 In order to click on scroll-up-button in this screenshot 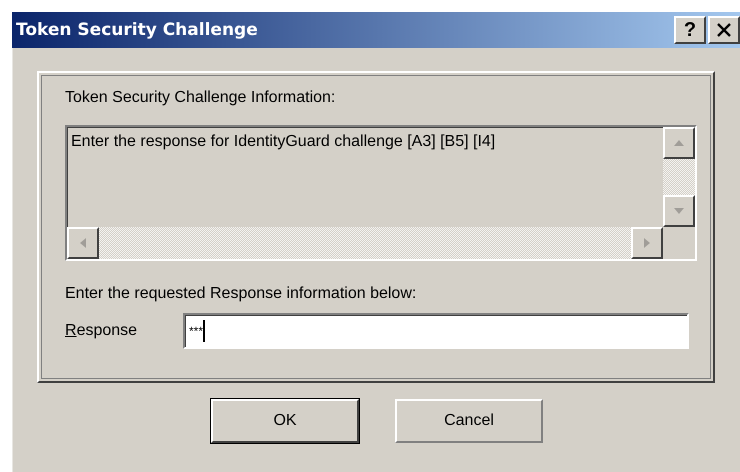, I will do `click(679, 143)`.